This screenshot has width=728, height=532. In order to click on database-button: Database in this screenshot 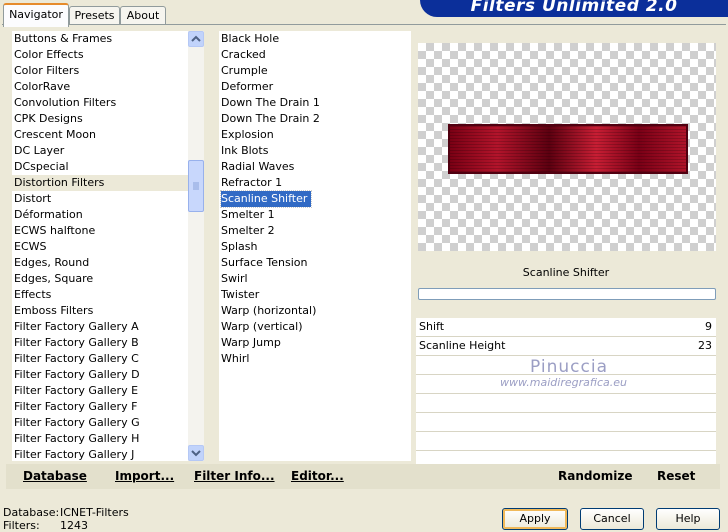, I will do `click(55, 476)`.